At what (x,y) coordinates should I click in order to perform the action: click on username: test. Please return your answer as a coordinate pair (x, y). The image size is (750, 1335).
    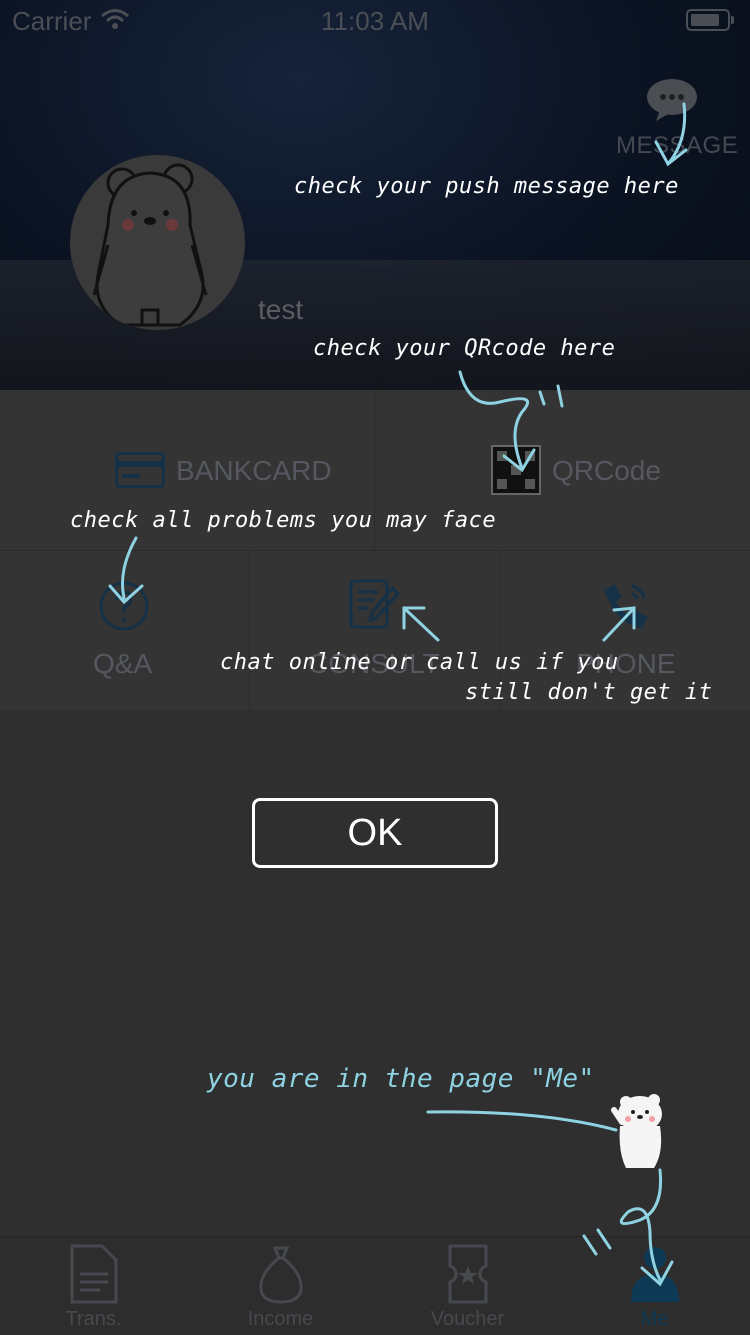
    Looking at the image, I should click on (281, 309).